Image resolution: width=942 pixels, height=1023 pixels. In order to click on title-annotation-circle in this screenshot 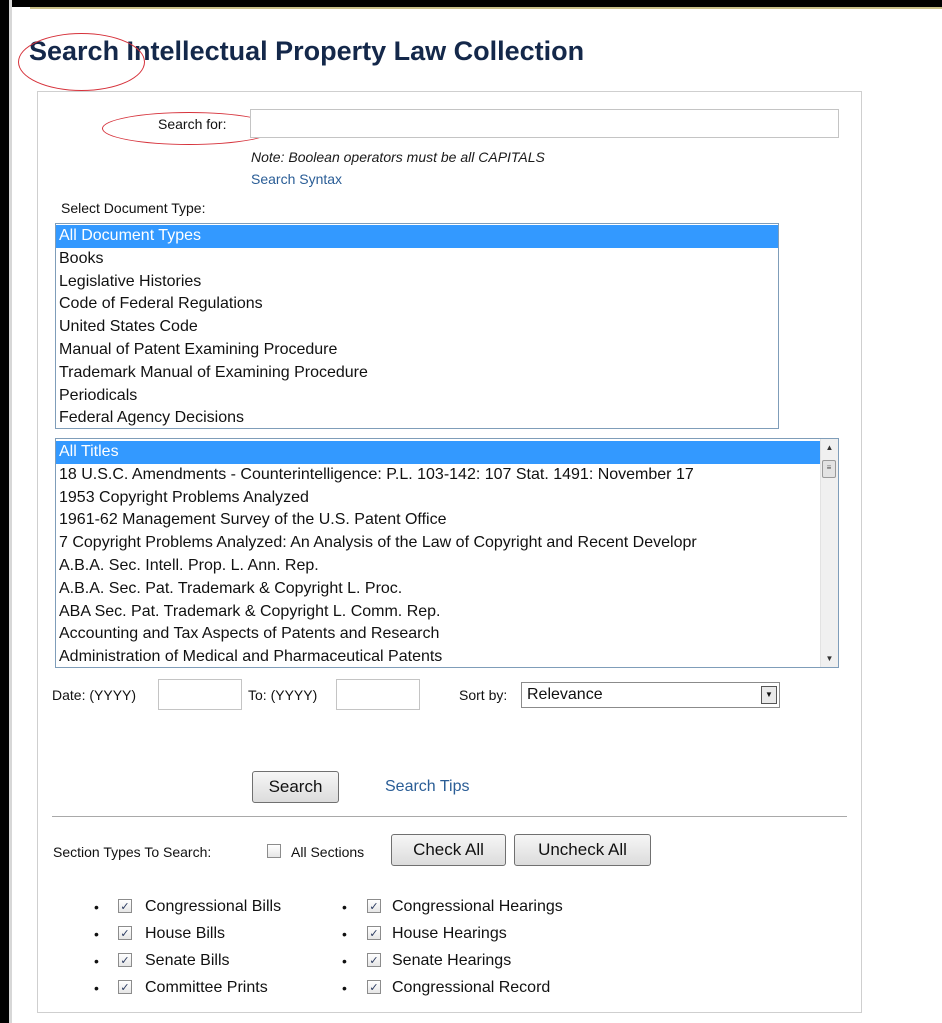, I will do `click(81, 62)`.